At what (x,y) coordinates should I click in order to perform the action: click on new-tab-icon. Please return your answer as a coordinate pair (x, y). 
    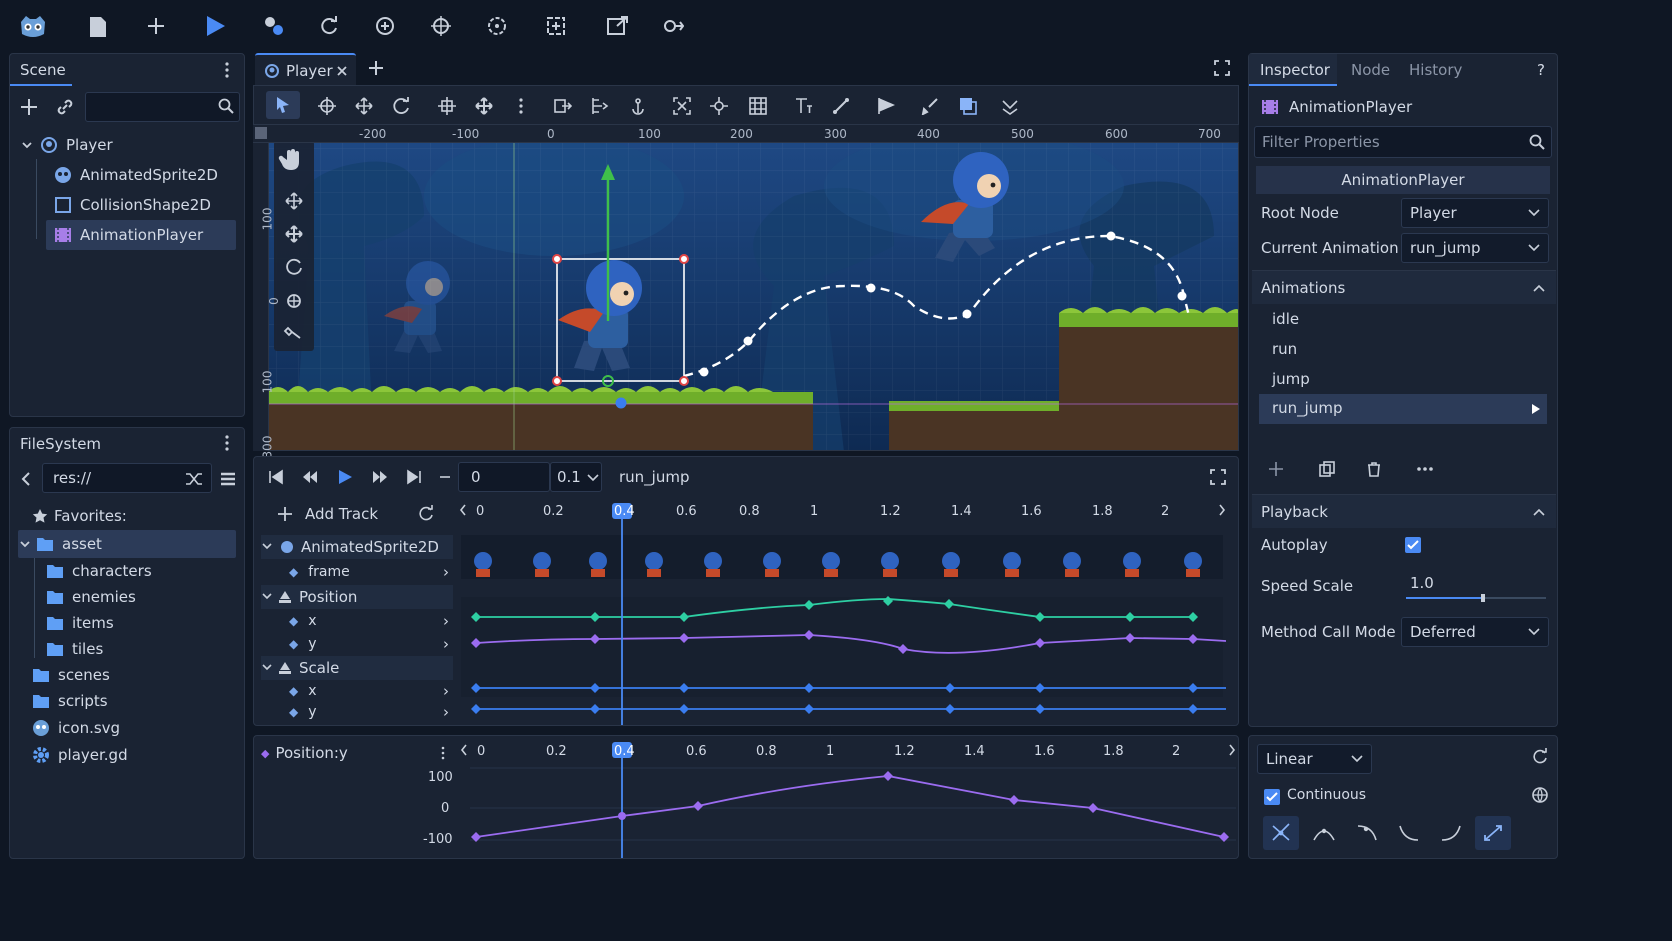
    Looking at the image, I should click on (376, 68).